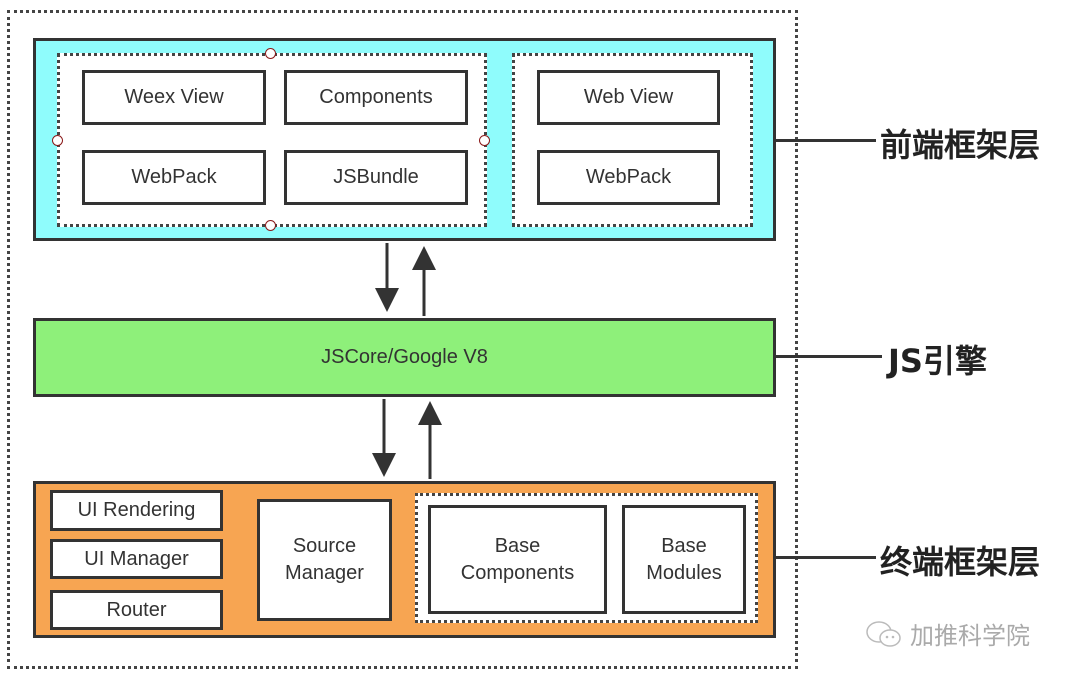 This screenshot has height=680, width=1080. What do you see at coordinates (136, 610) in the screenshot?
I see `router-box: Router` at bounding box center [136, 610].